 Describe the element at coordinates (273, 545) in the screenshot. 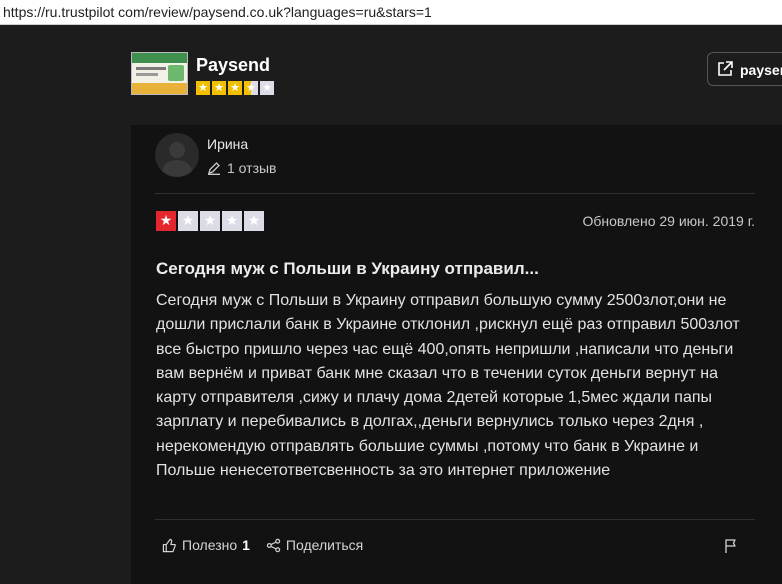

I see `share-icon` at that location.